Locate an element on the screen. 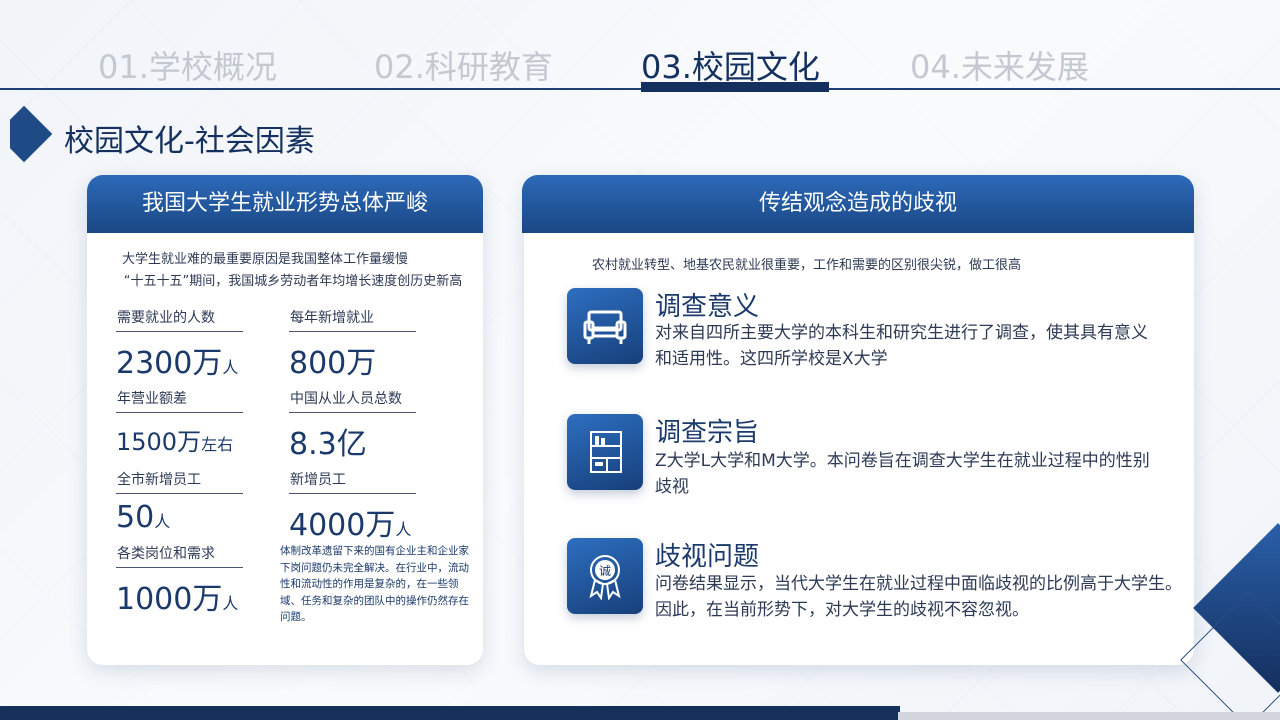 The width and height of the screenshot is (1280, 720). stat-value: 800万 is located at coordinates (333, 363).